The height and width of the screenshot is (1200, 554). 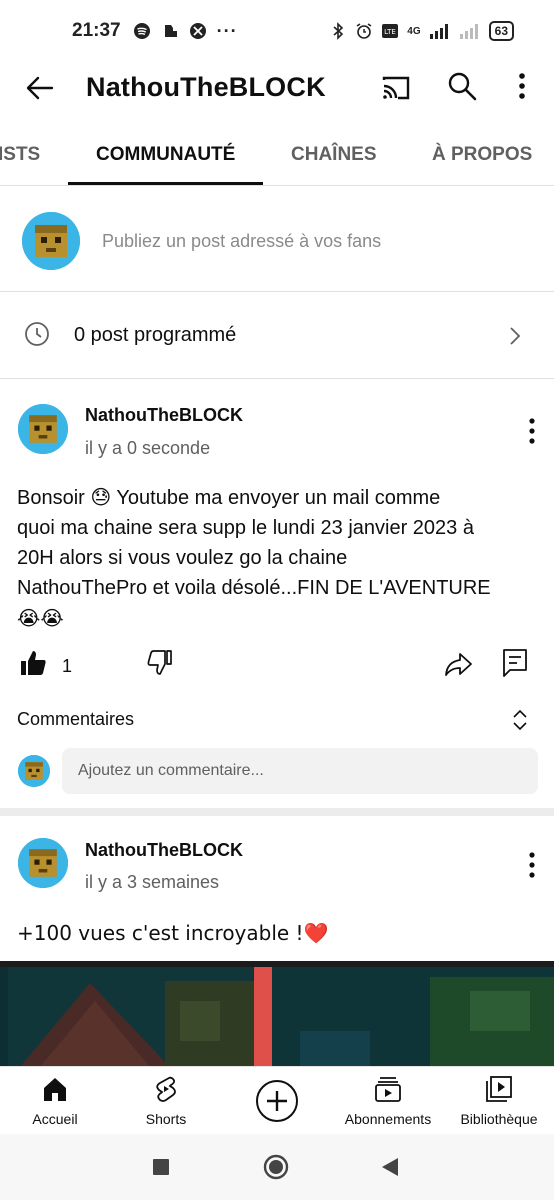 What do you see at coordinates (166, 1089) in the screenshot?
I see `shorts-icon` at bounding box center [166, 1089].